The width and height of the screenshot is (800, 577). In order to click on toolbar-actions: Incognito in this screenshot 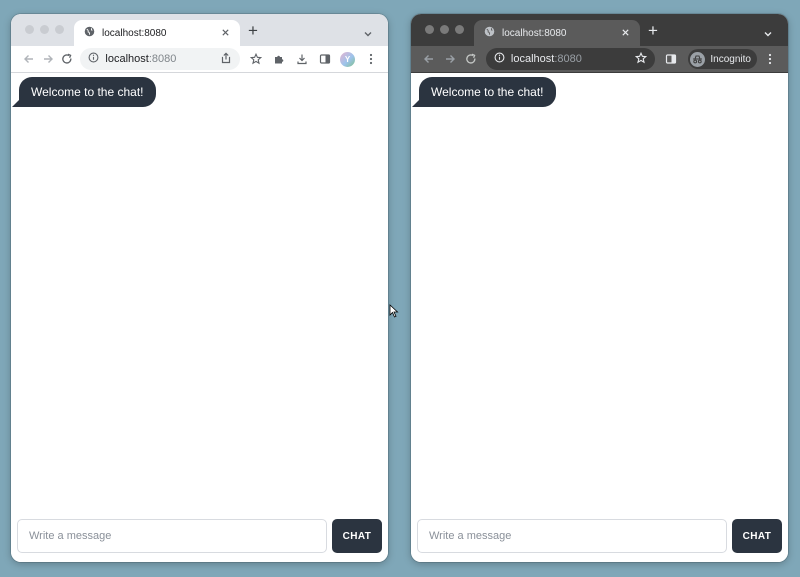, I will do `click(720, 59)`.